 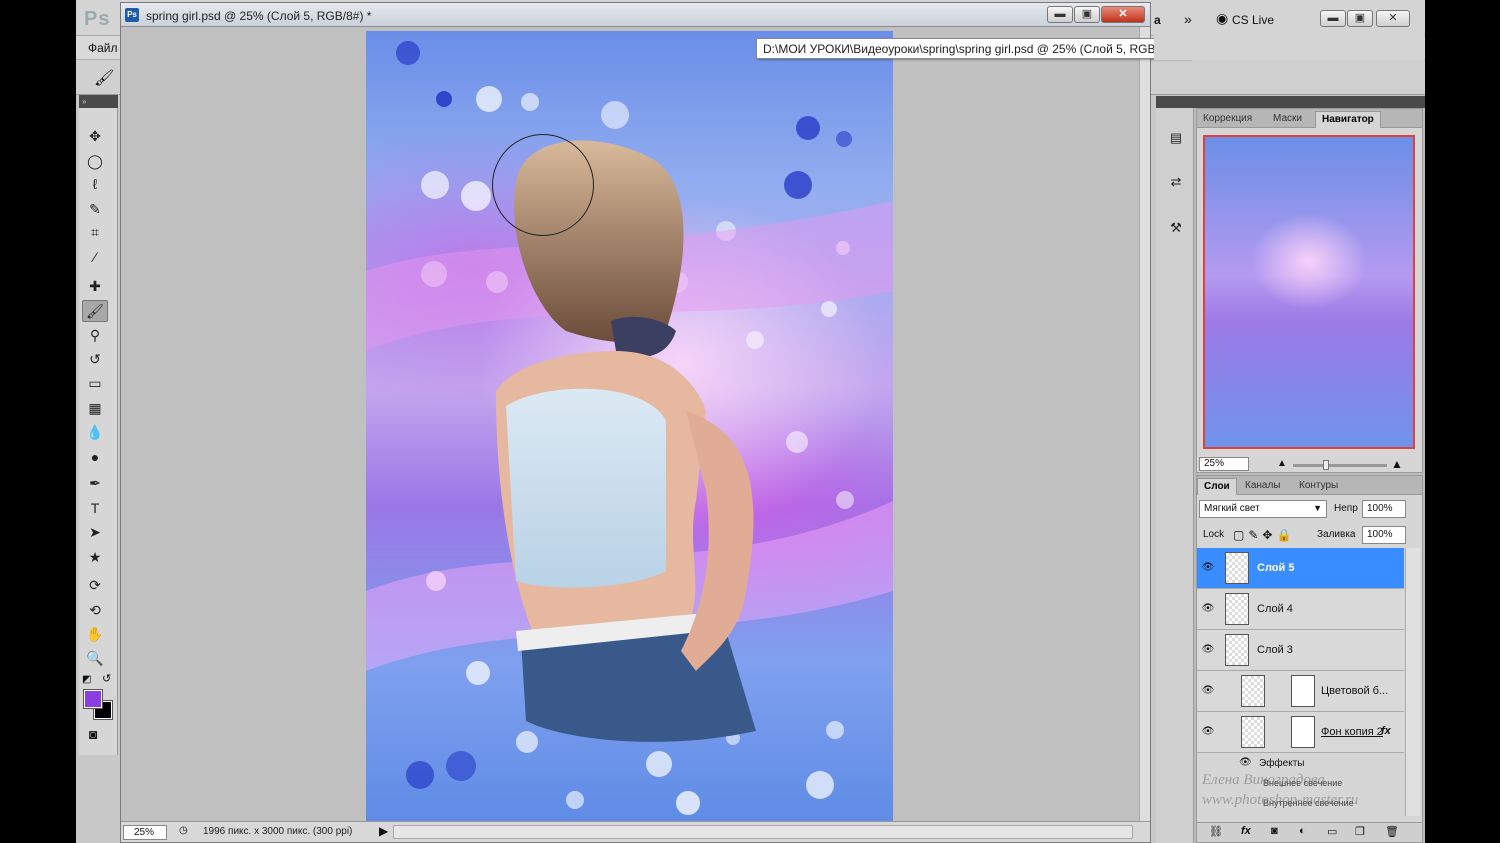 I want to click on quick-select-tool-icon: ✎, so click(x=95, y=209).